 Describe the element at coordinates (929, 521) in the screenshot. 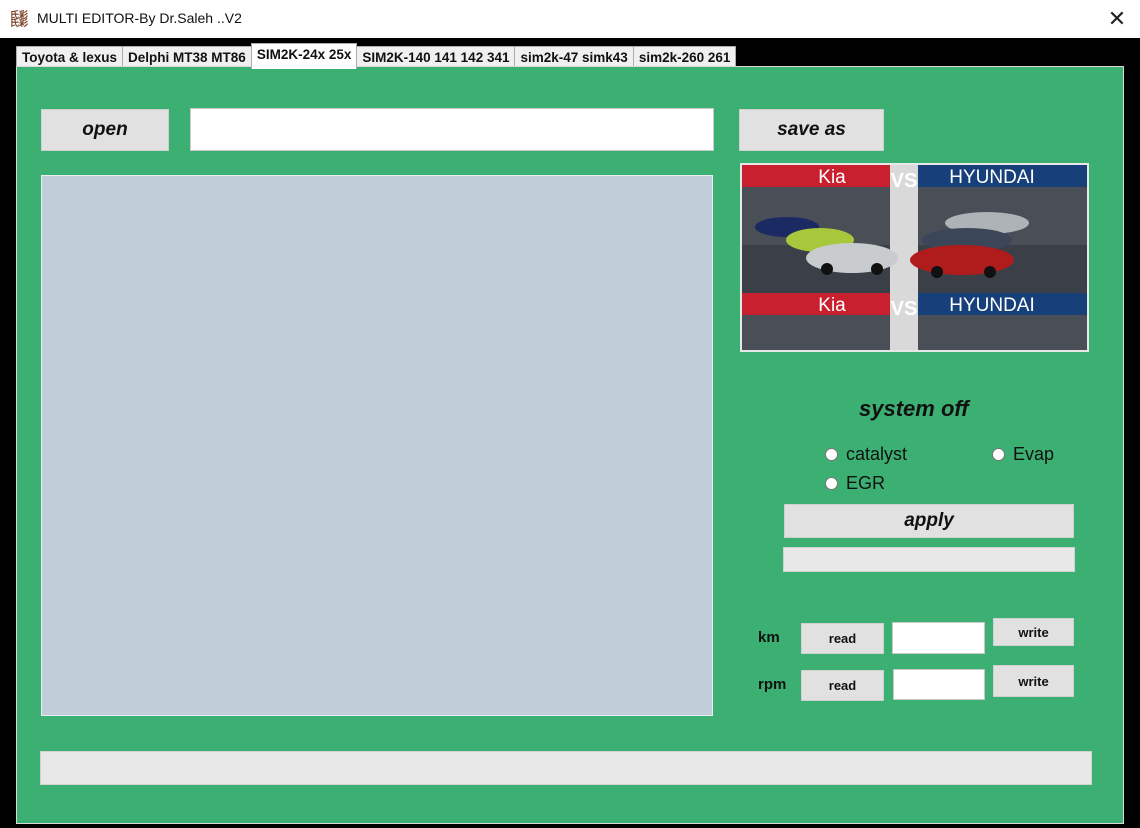

I see `apply-button: apply` at that location.